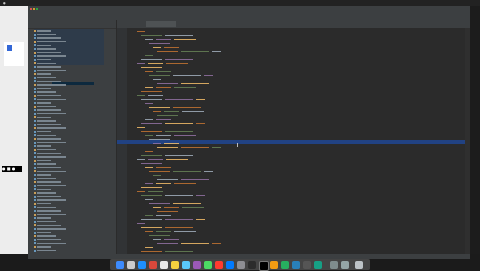  Describe the element at coordinates (252, 264) in the screenshot. I see `terminal-icon` at that location.